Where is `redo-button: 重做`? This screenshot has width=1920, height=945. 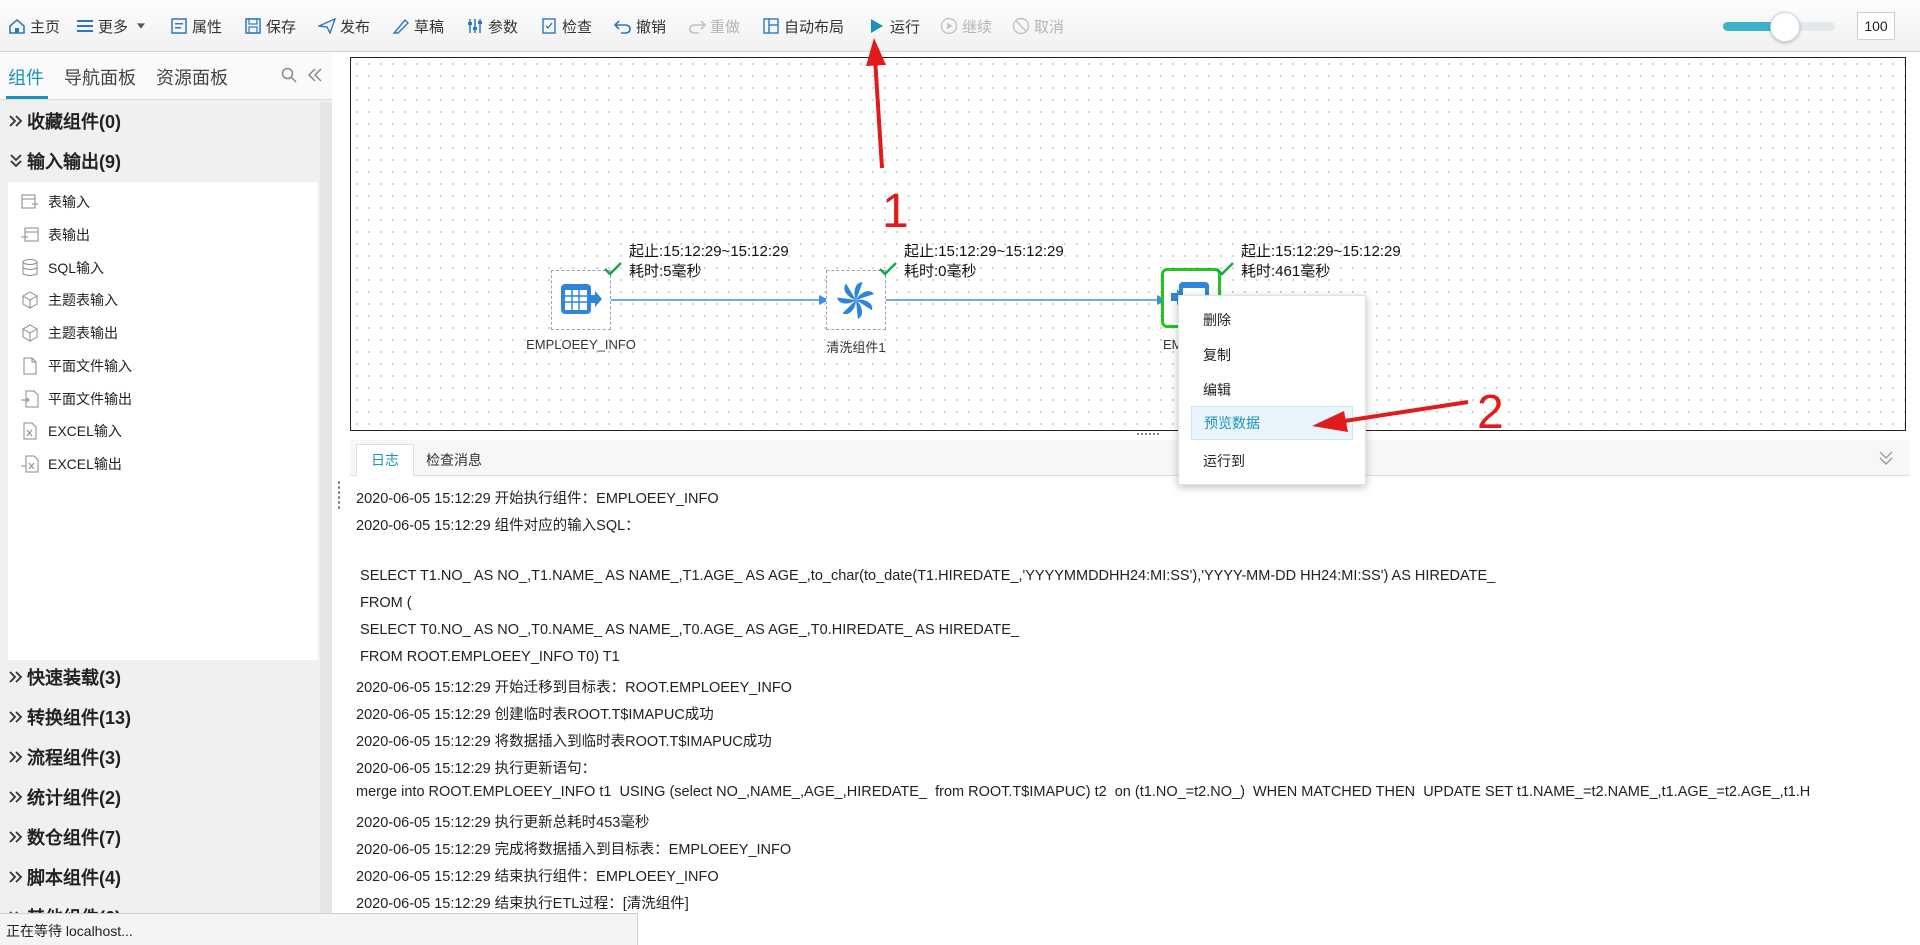
redo-button: 重做 is located at coordinates (714, 26).